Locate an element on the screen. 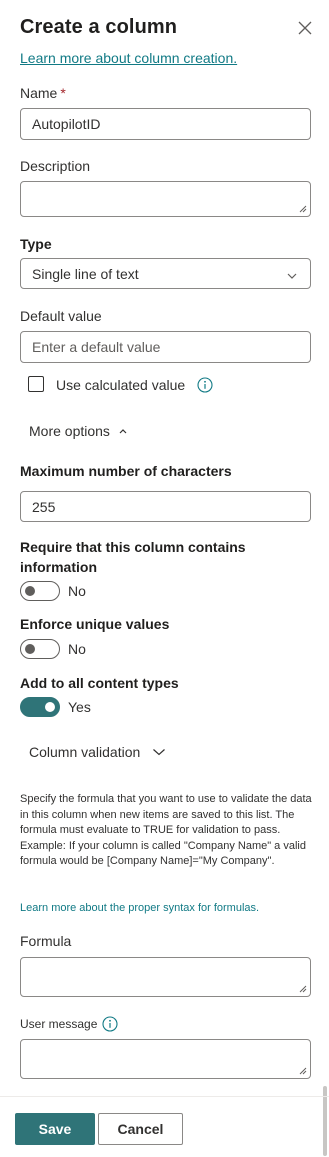 This screenshot has width=329, height=1157. max-chars-label: Maximum number of characters is located at coordinates (126, 471).